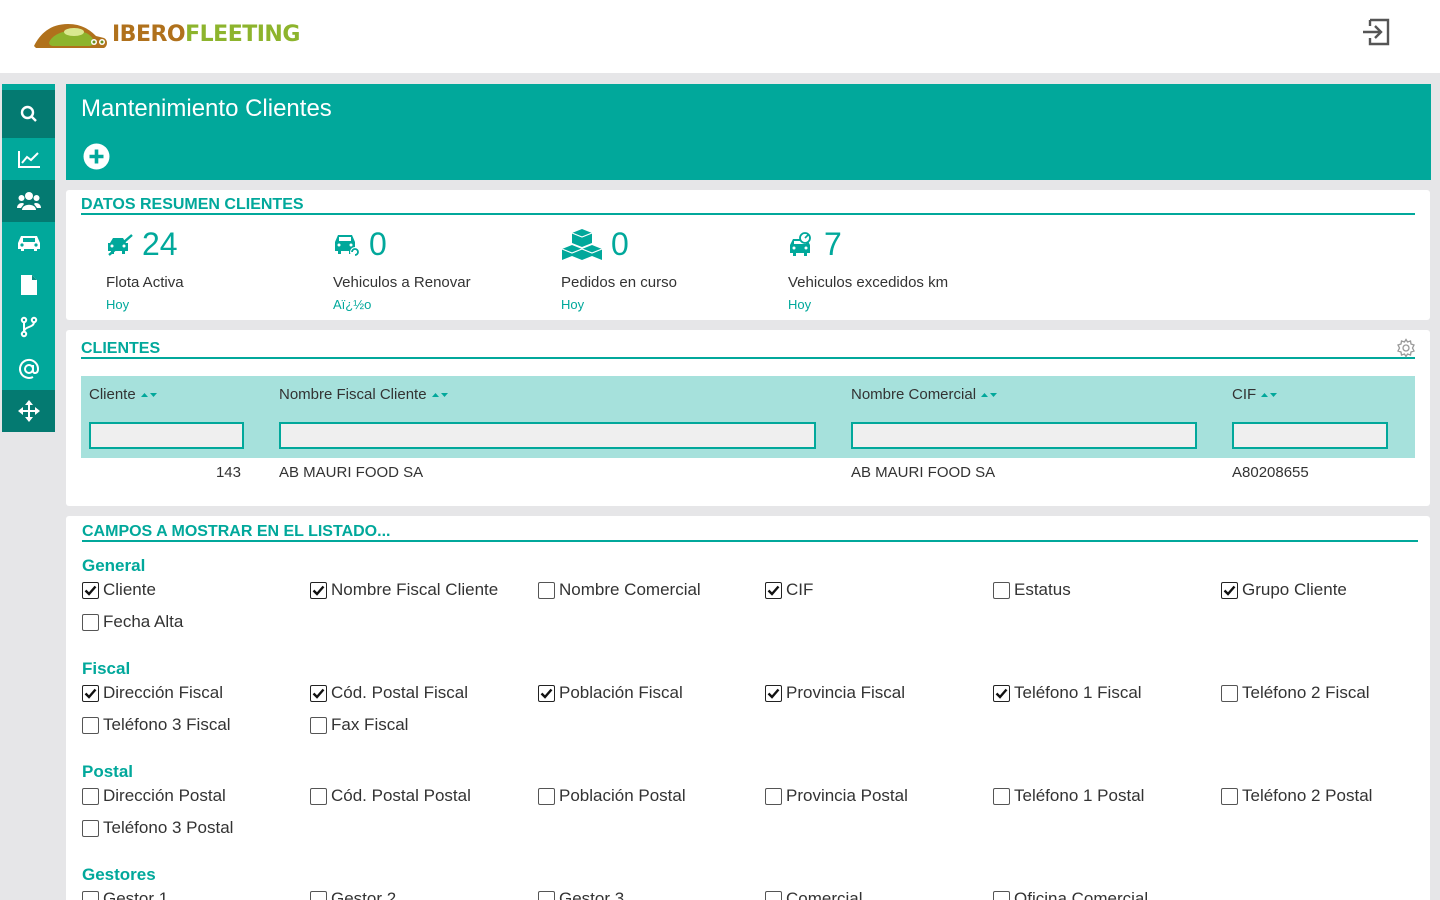  What do you see at coordinates (620, 244) in the screenshot?
I see `kpi-value: 0` at bounding box center [620, 244].